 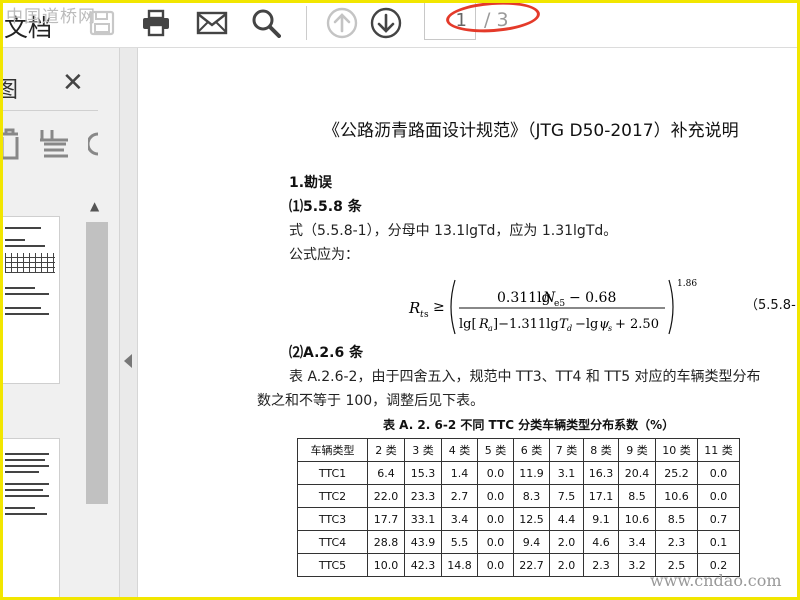 I want to click on section-heading: 1.勘误, so click(x=311, y=183).